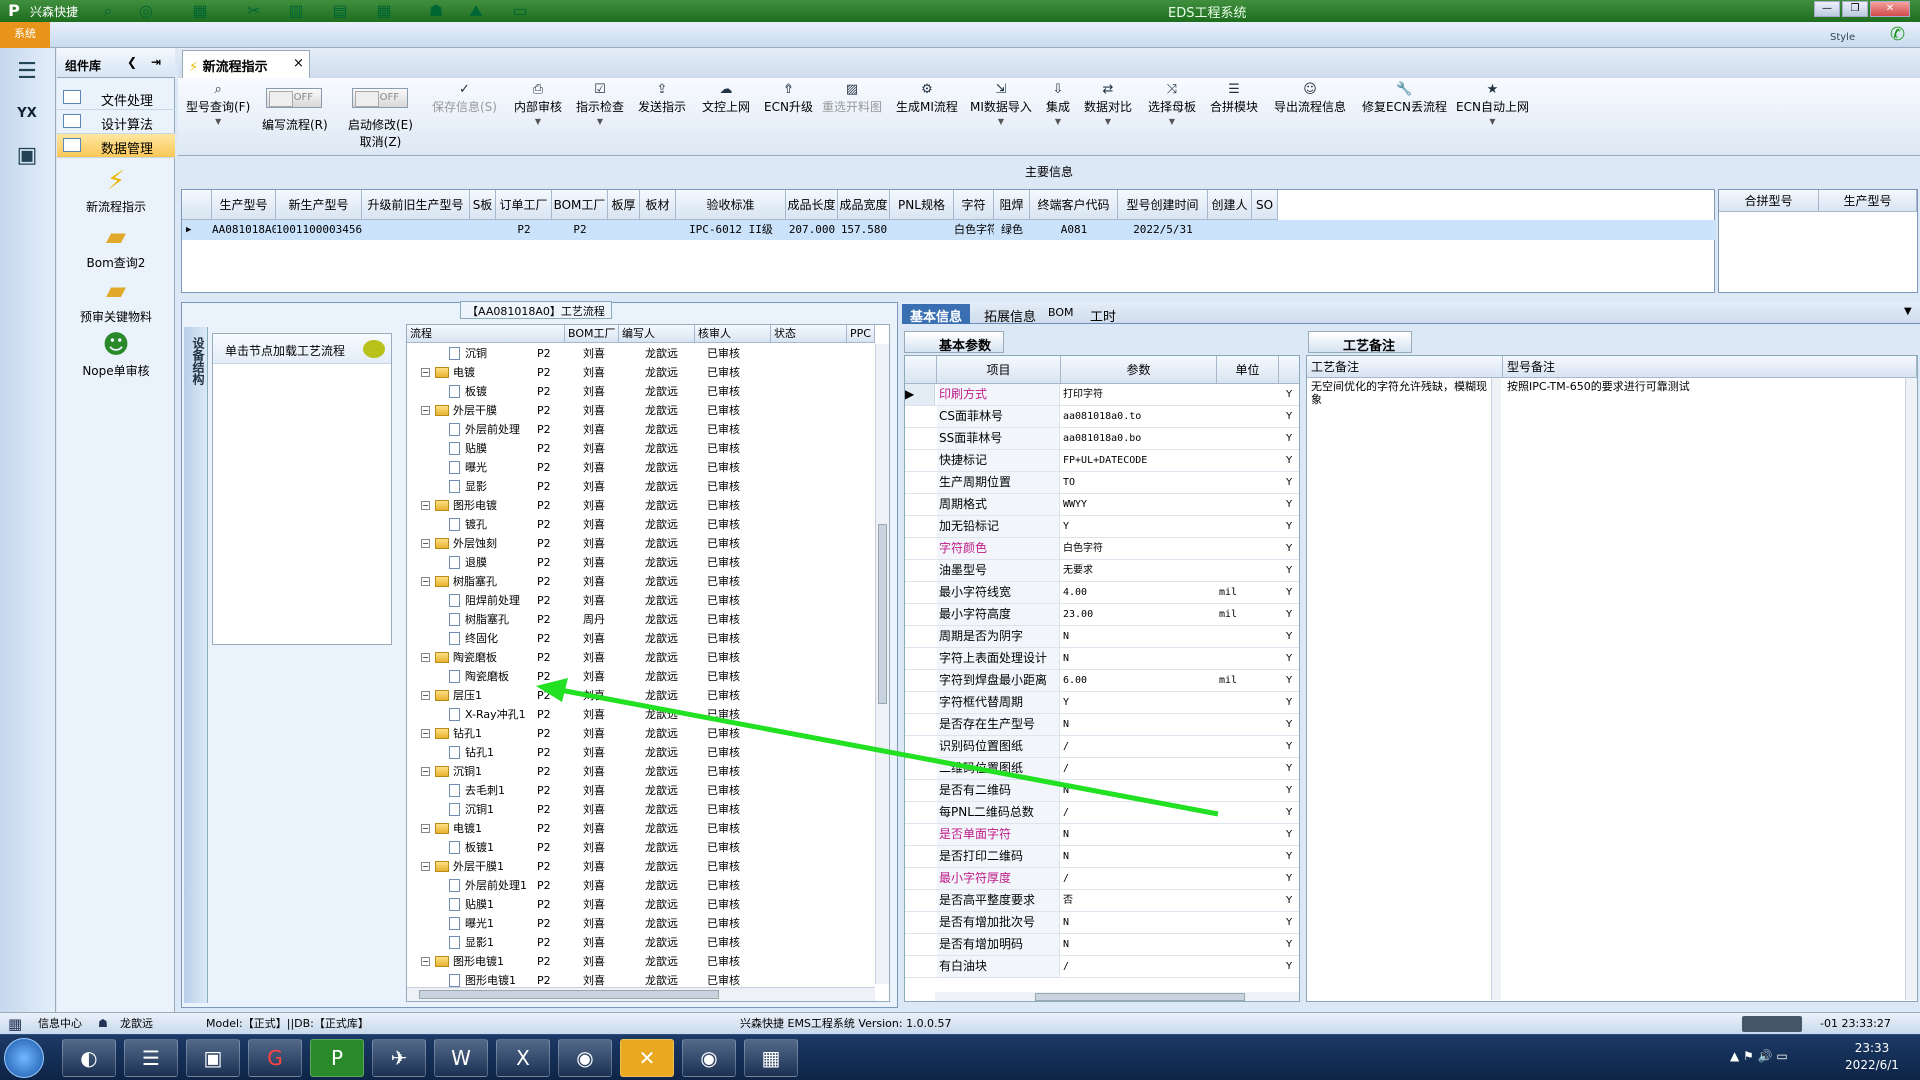 This screenshot has width=1920, height=1080. What do you see at coordinates (103, 1023) in the screenshot?
I see `user-icon: ☗` at bounding box center [103, 1023].